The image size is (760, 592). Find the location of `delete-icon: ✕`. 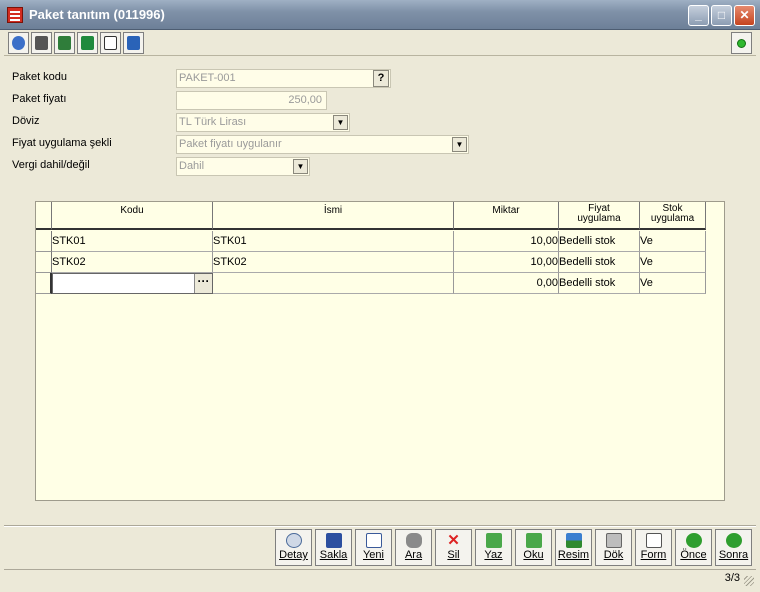

delete-icon: ✕ is located at coordinates (453, 540).